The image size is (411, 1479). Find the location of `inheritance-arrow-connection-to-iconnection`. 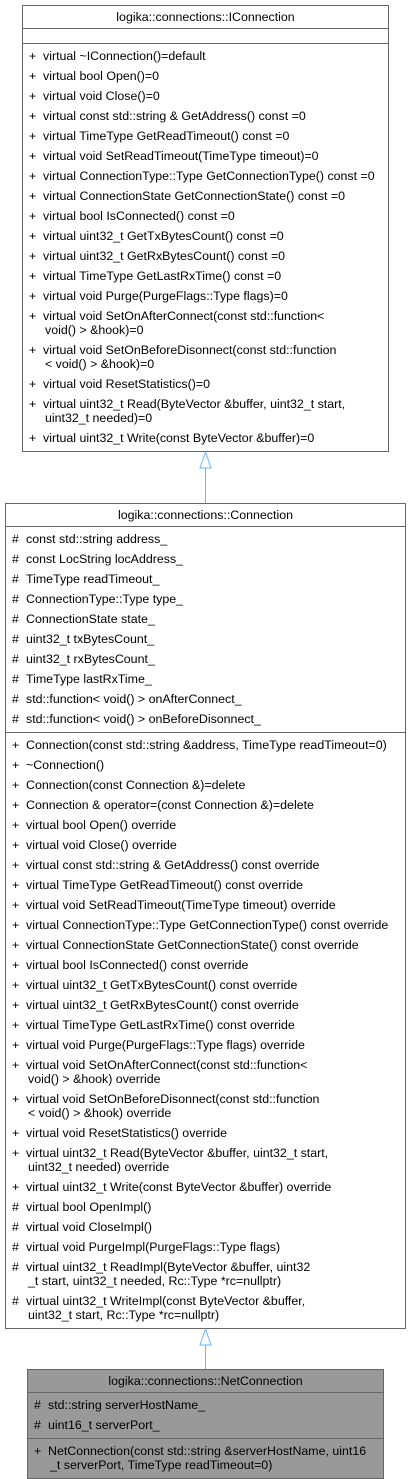

inheritance-arrow-connection-to-iconnection is located at coordinates (205, 476).